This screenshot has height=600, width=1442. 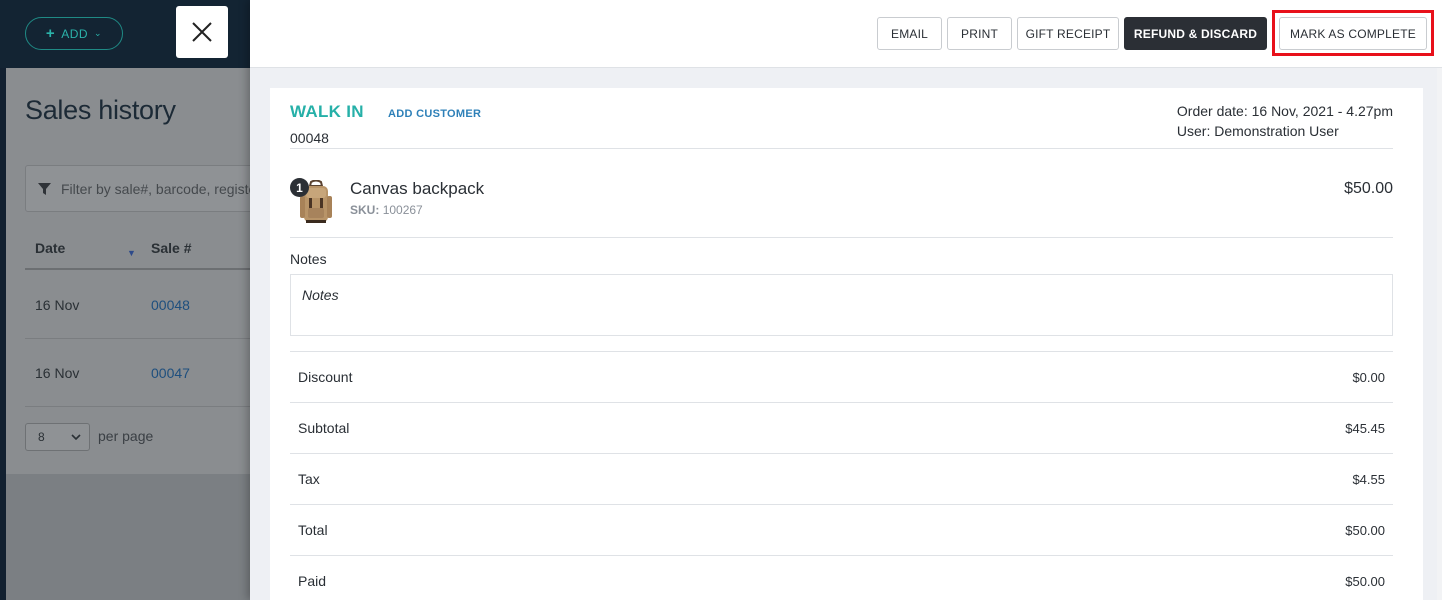 I want to click on highlight-box, so click(x=1353, y=33).